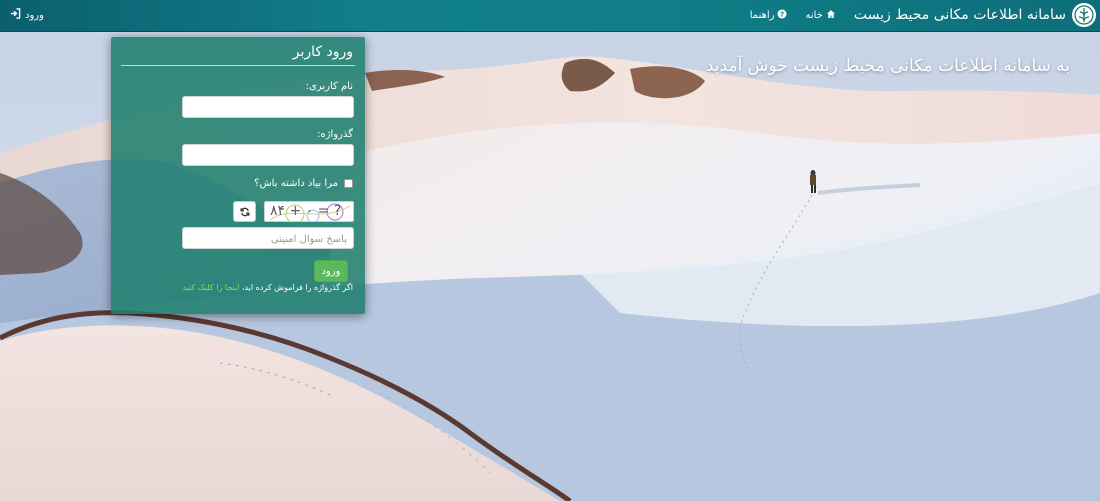 The height and width of the screenshot is (501, 1100). Describe the element at coordinates (331, 271) in the screenshot. I see `login-submit-button: ورود` at that location.